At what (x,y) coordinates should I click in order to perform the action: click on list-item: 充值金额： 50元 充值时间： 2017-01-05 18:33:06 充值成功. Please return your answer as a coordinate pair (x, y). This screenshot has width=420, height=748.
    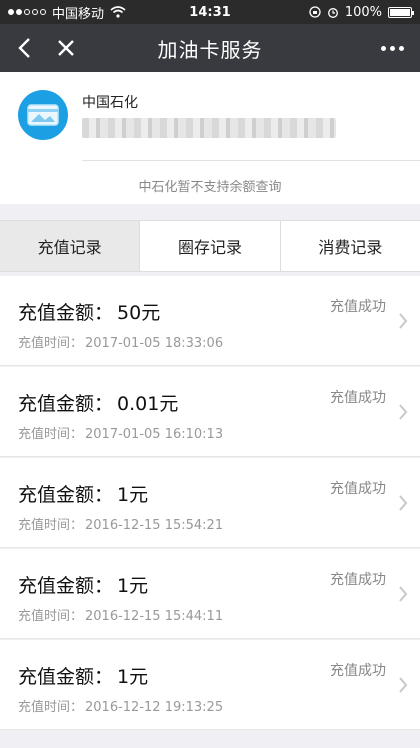
    Looking at the image, I should click on (210, 321).